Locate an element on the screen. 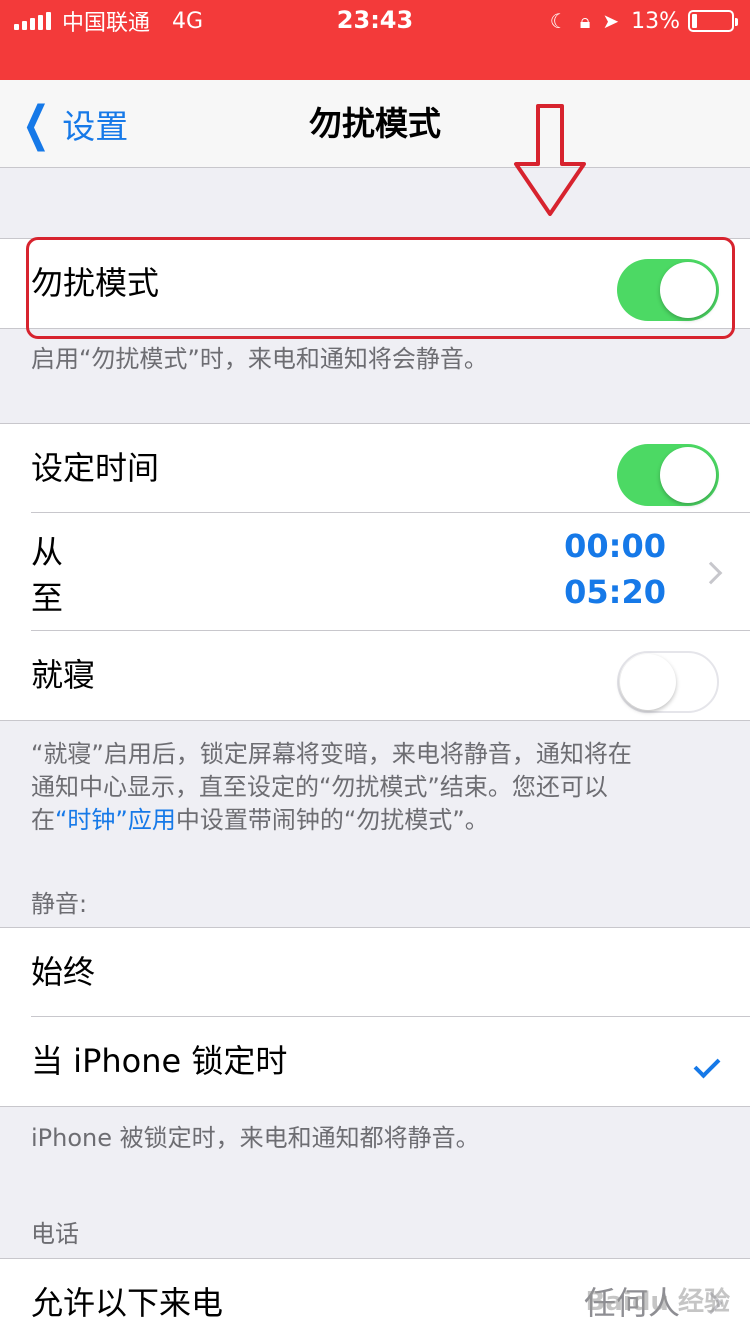 The image size is (750, 1334). navigation-bar: ❮ 设置 勿扰模式 is located at coordinates (375, 124).